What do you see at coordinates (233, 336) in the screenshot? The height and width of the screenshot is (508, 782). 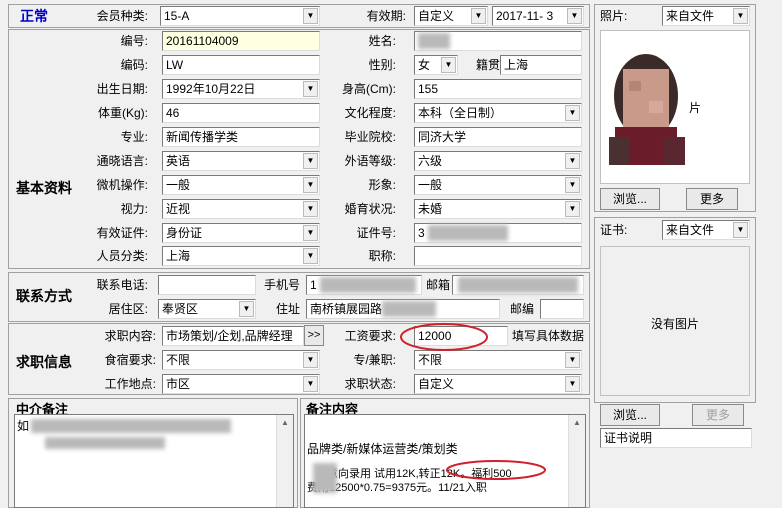 I see `job-content-field: 市场策划/企划,品牌经理` at bounding box center [233, 336].